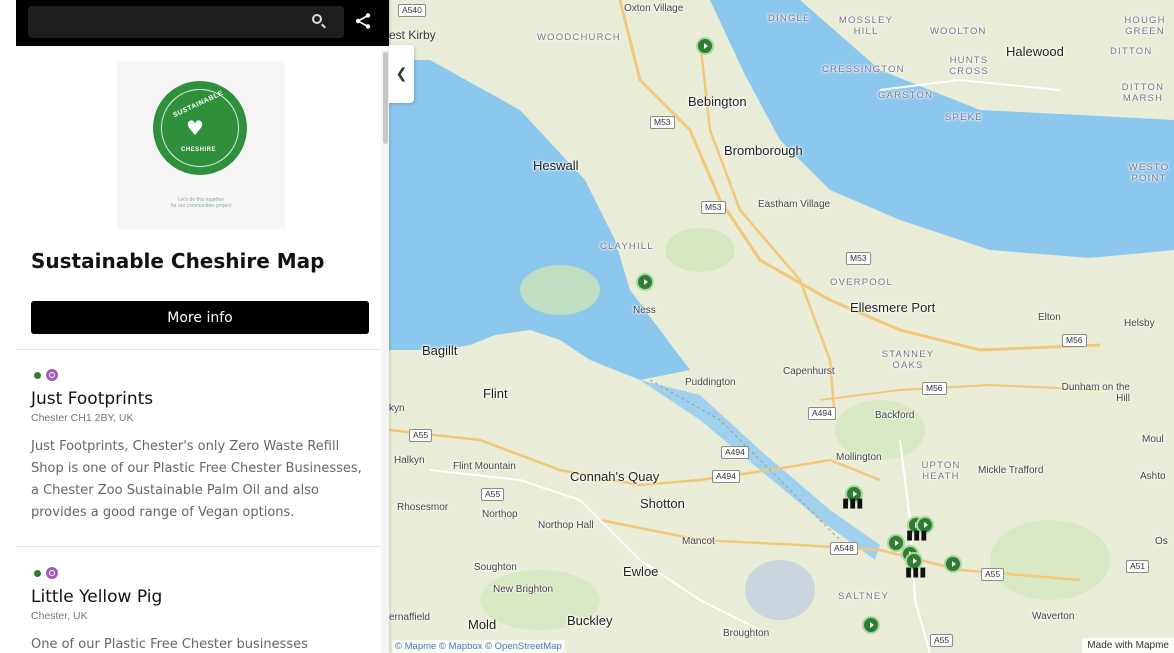 This screenshot has height=653, width=1174. What do you see at coordinates (1161, 541) in the screenshot?
I see `map-place-label: Os` at bounding box center [1161, 541].